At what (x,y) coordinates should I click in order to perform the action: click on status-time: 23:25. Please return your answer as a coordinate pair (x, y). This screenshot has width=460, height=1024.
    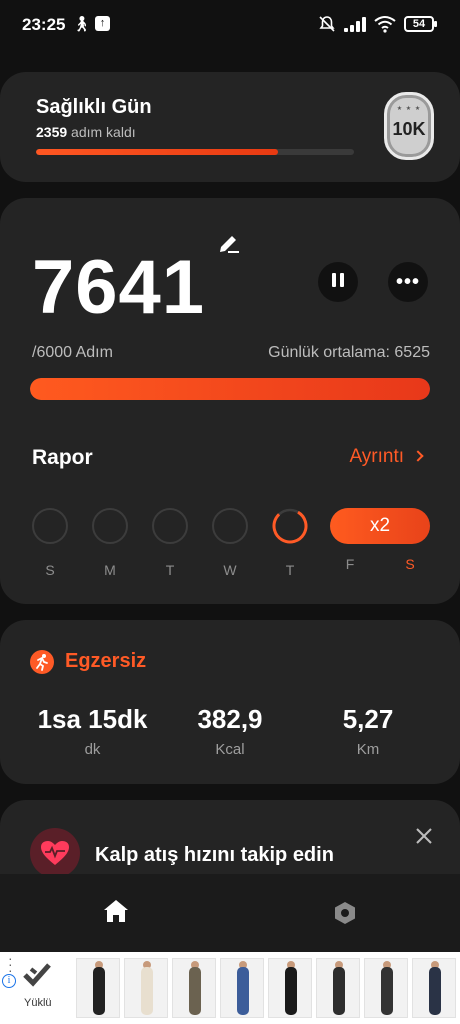
    Looking at the image, I should click on (44, 24).